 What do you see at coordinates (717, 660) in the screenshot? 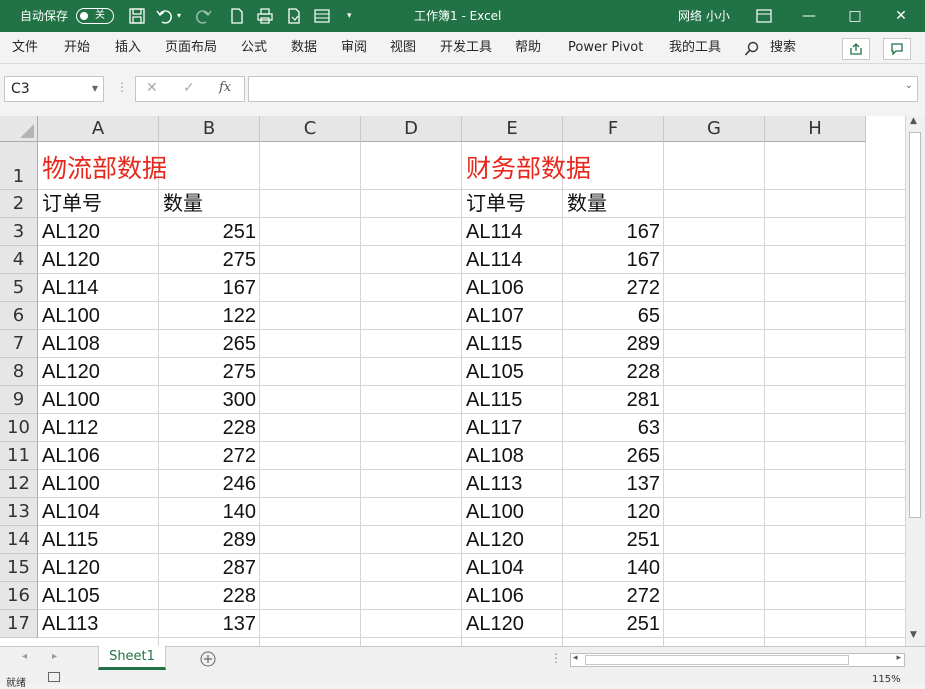
I see `horizontal-scroll-thumb` at bounding box center [717, 660].